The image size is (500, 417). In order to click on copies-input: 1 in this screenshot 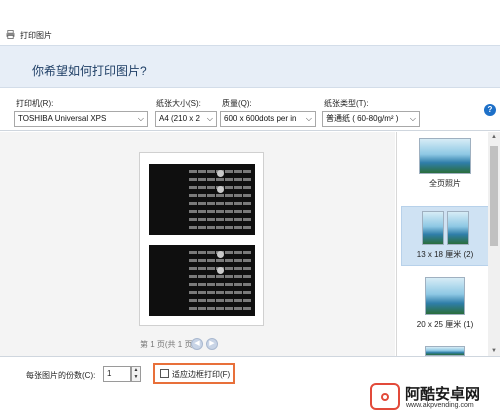, I will do `click(117, 374)`.